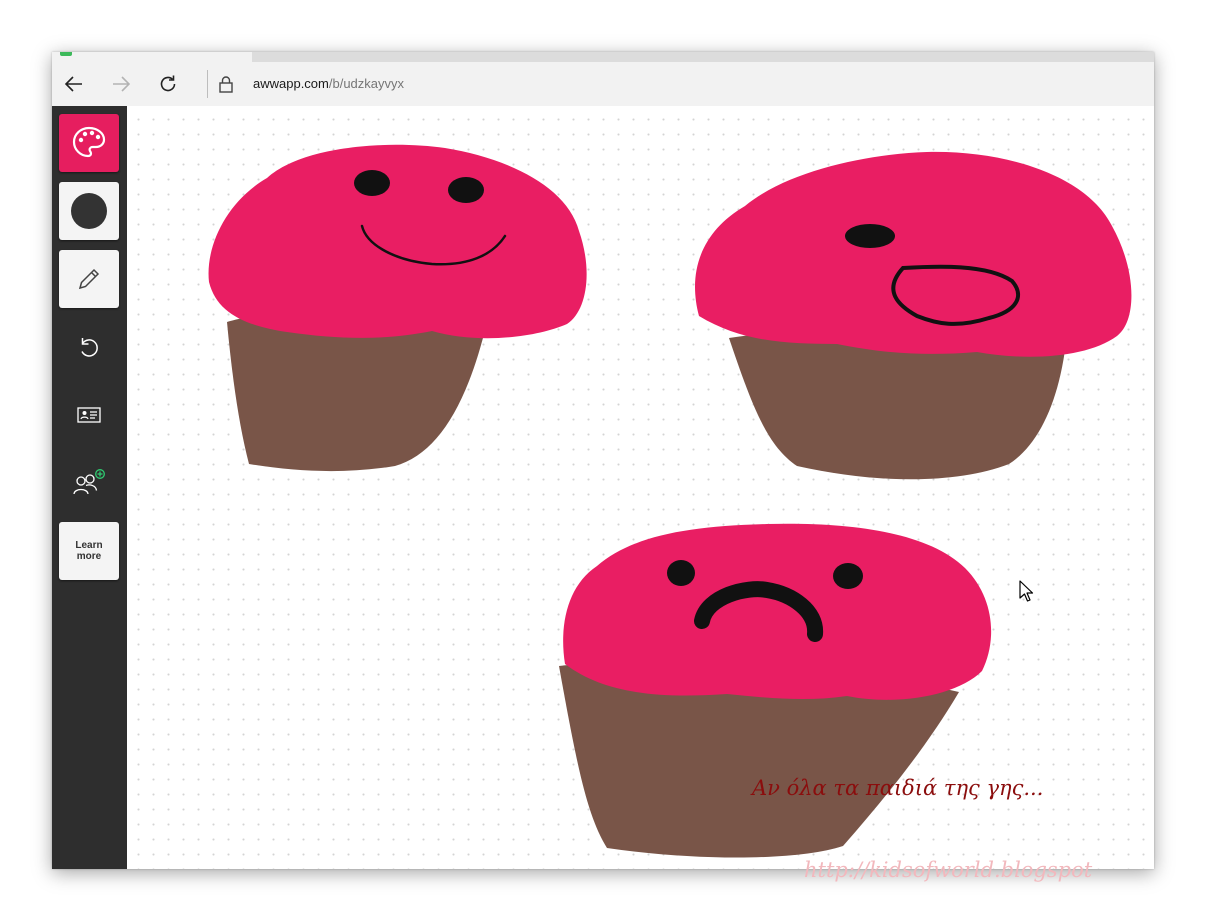  I want to click on url-field: awwapp.com/b/udzkayvyx, so click(328, 83).